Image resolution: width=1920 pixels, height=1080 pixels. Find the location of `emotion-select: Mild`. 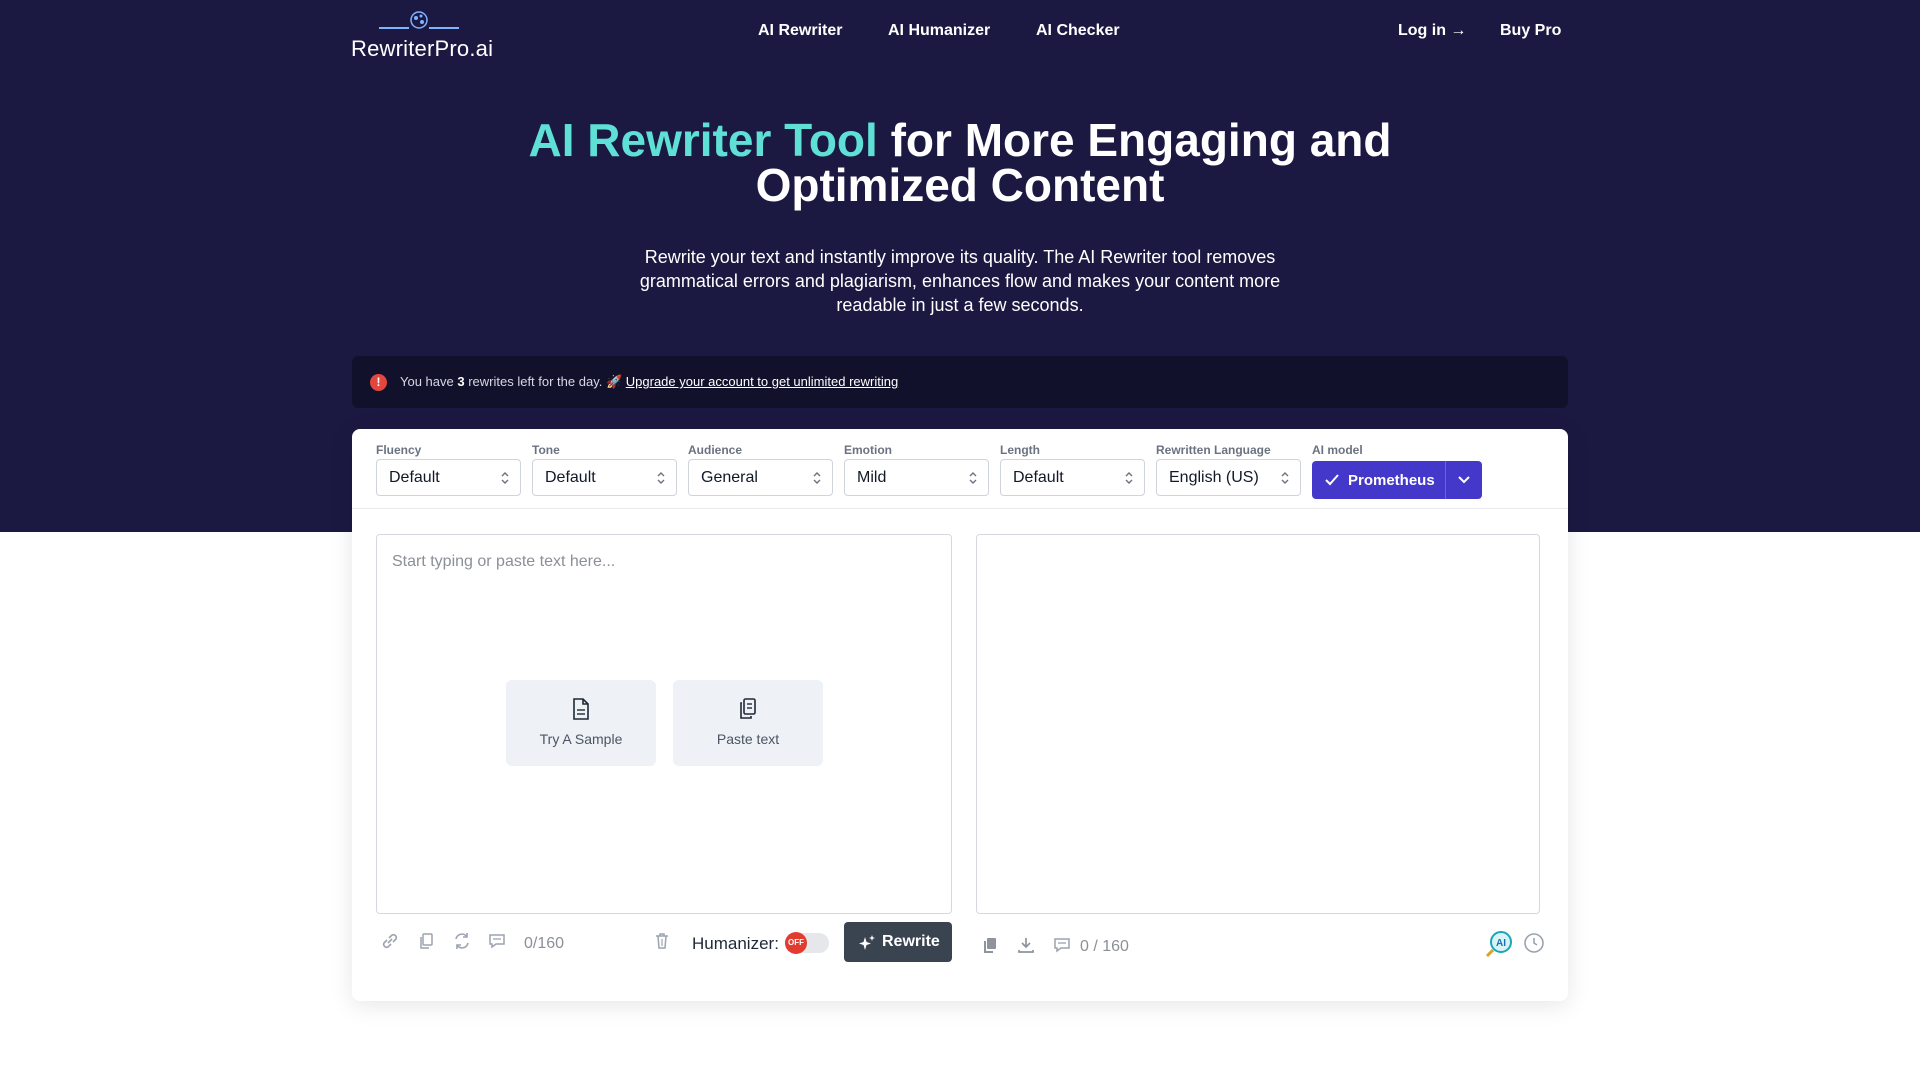

emotion-select: Mild is located at coordinates (916, 477).